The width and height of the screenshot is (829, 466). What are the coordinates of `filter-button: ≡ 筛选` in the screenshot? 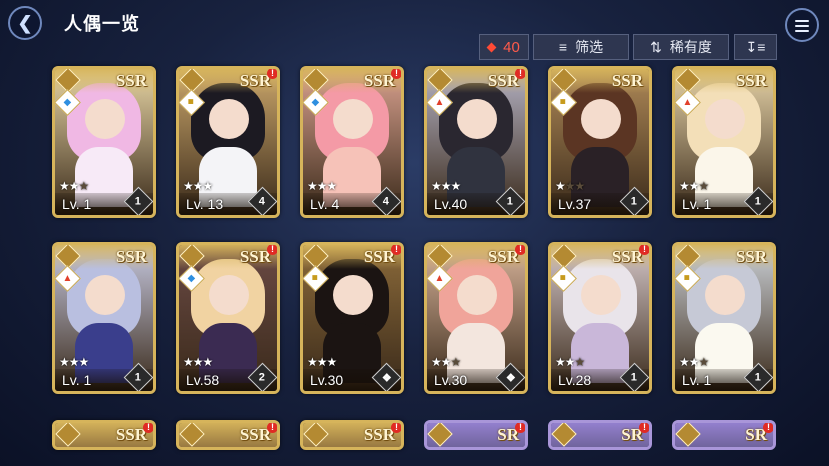 It's located at (581, 47).